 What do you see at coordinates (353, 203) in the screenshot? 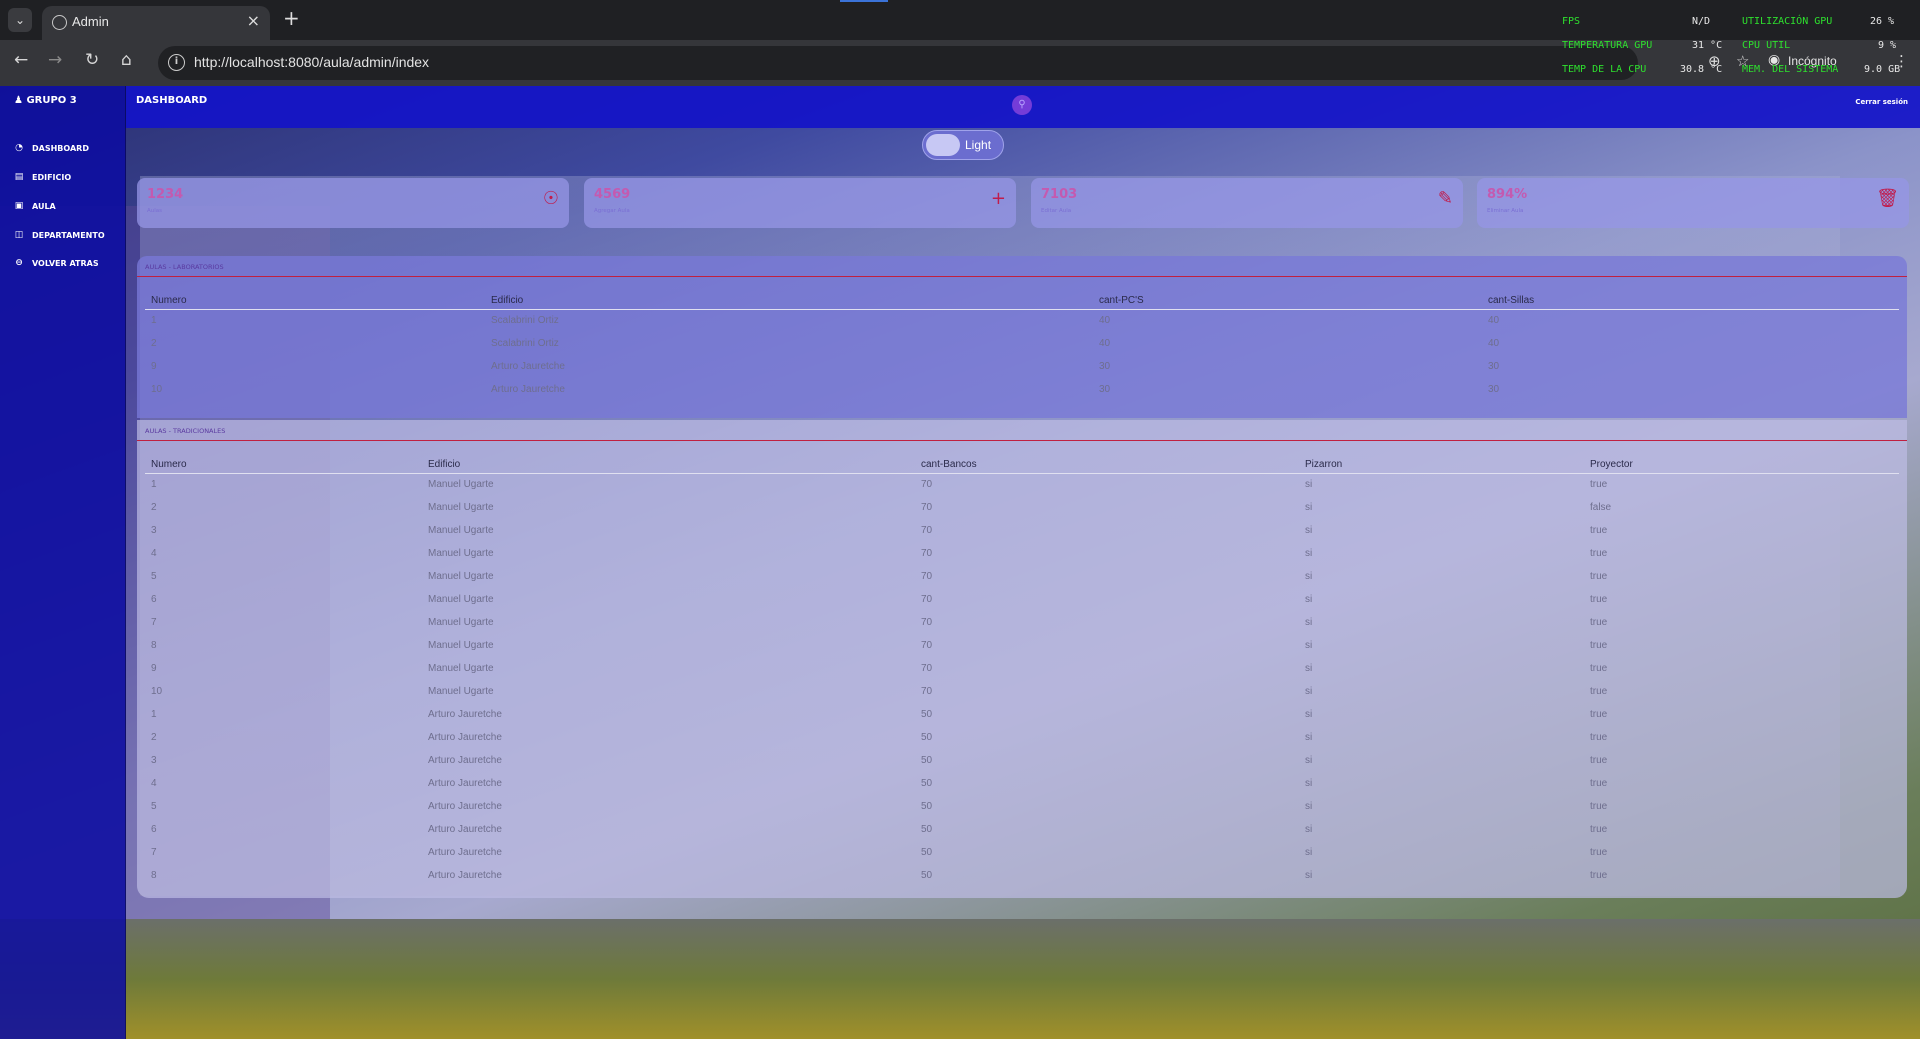
I see `card-aulas: 1234 Aulas ☉` at bounding box center [353, 203].